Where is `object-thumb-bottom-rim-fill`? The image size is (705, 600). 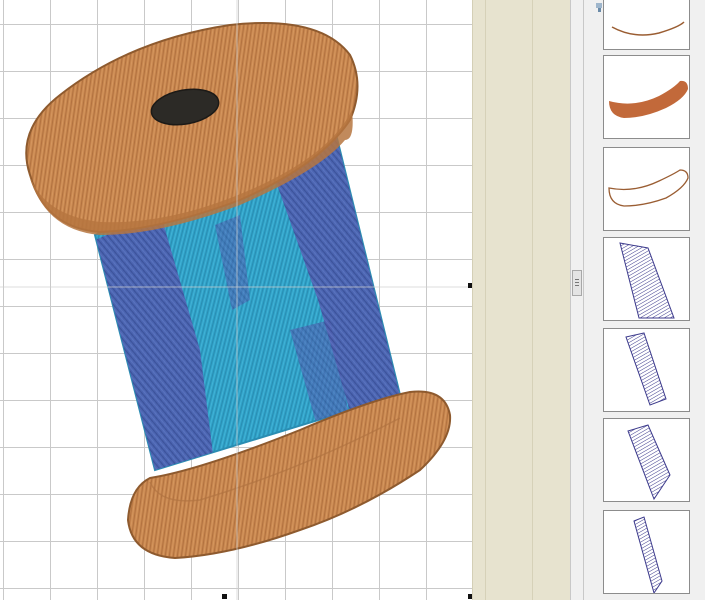 object-thumb-bottom-rim-fill is located at coordinates (646, 97).